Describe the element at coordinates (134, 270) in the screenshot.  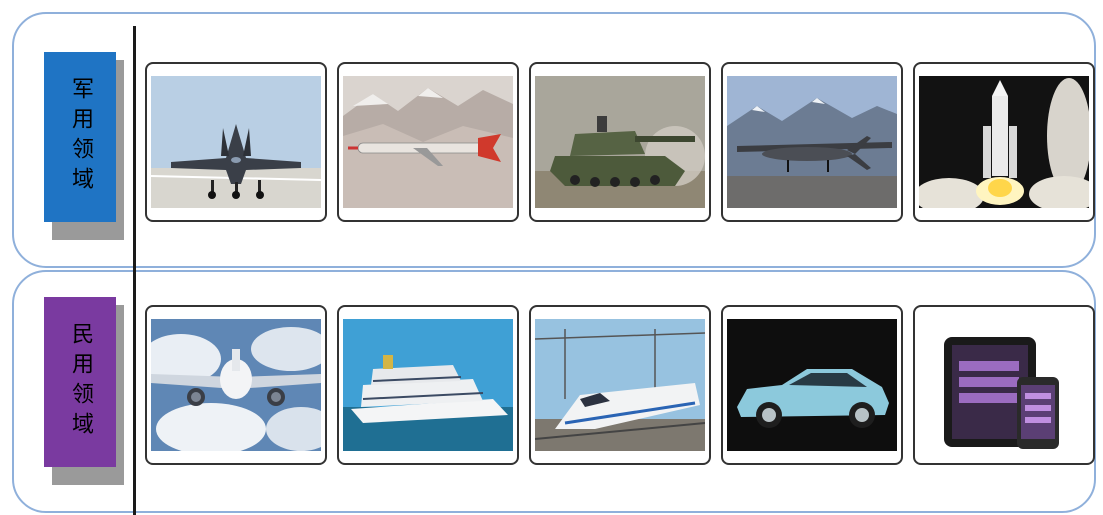
I see `divider-line` at that location.